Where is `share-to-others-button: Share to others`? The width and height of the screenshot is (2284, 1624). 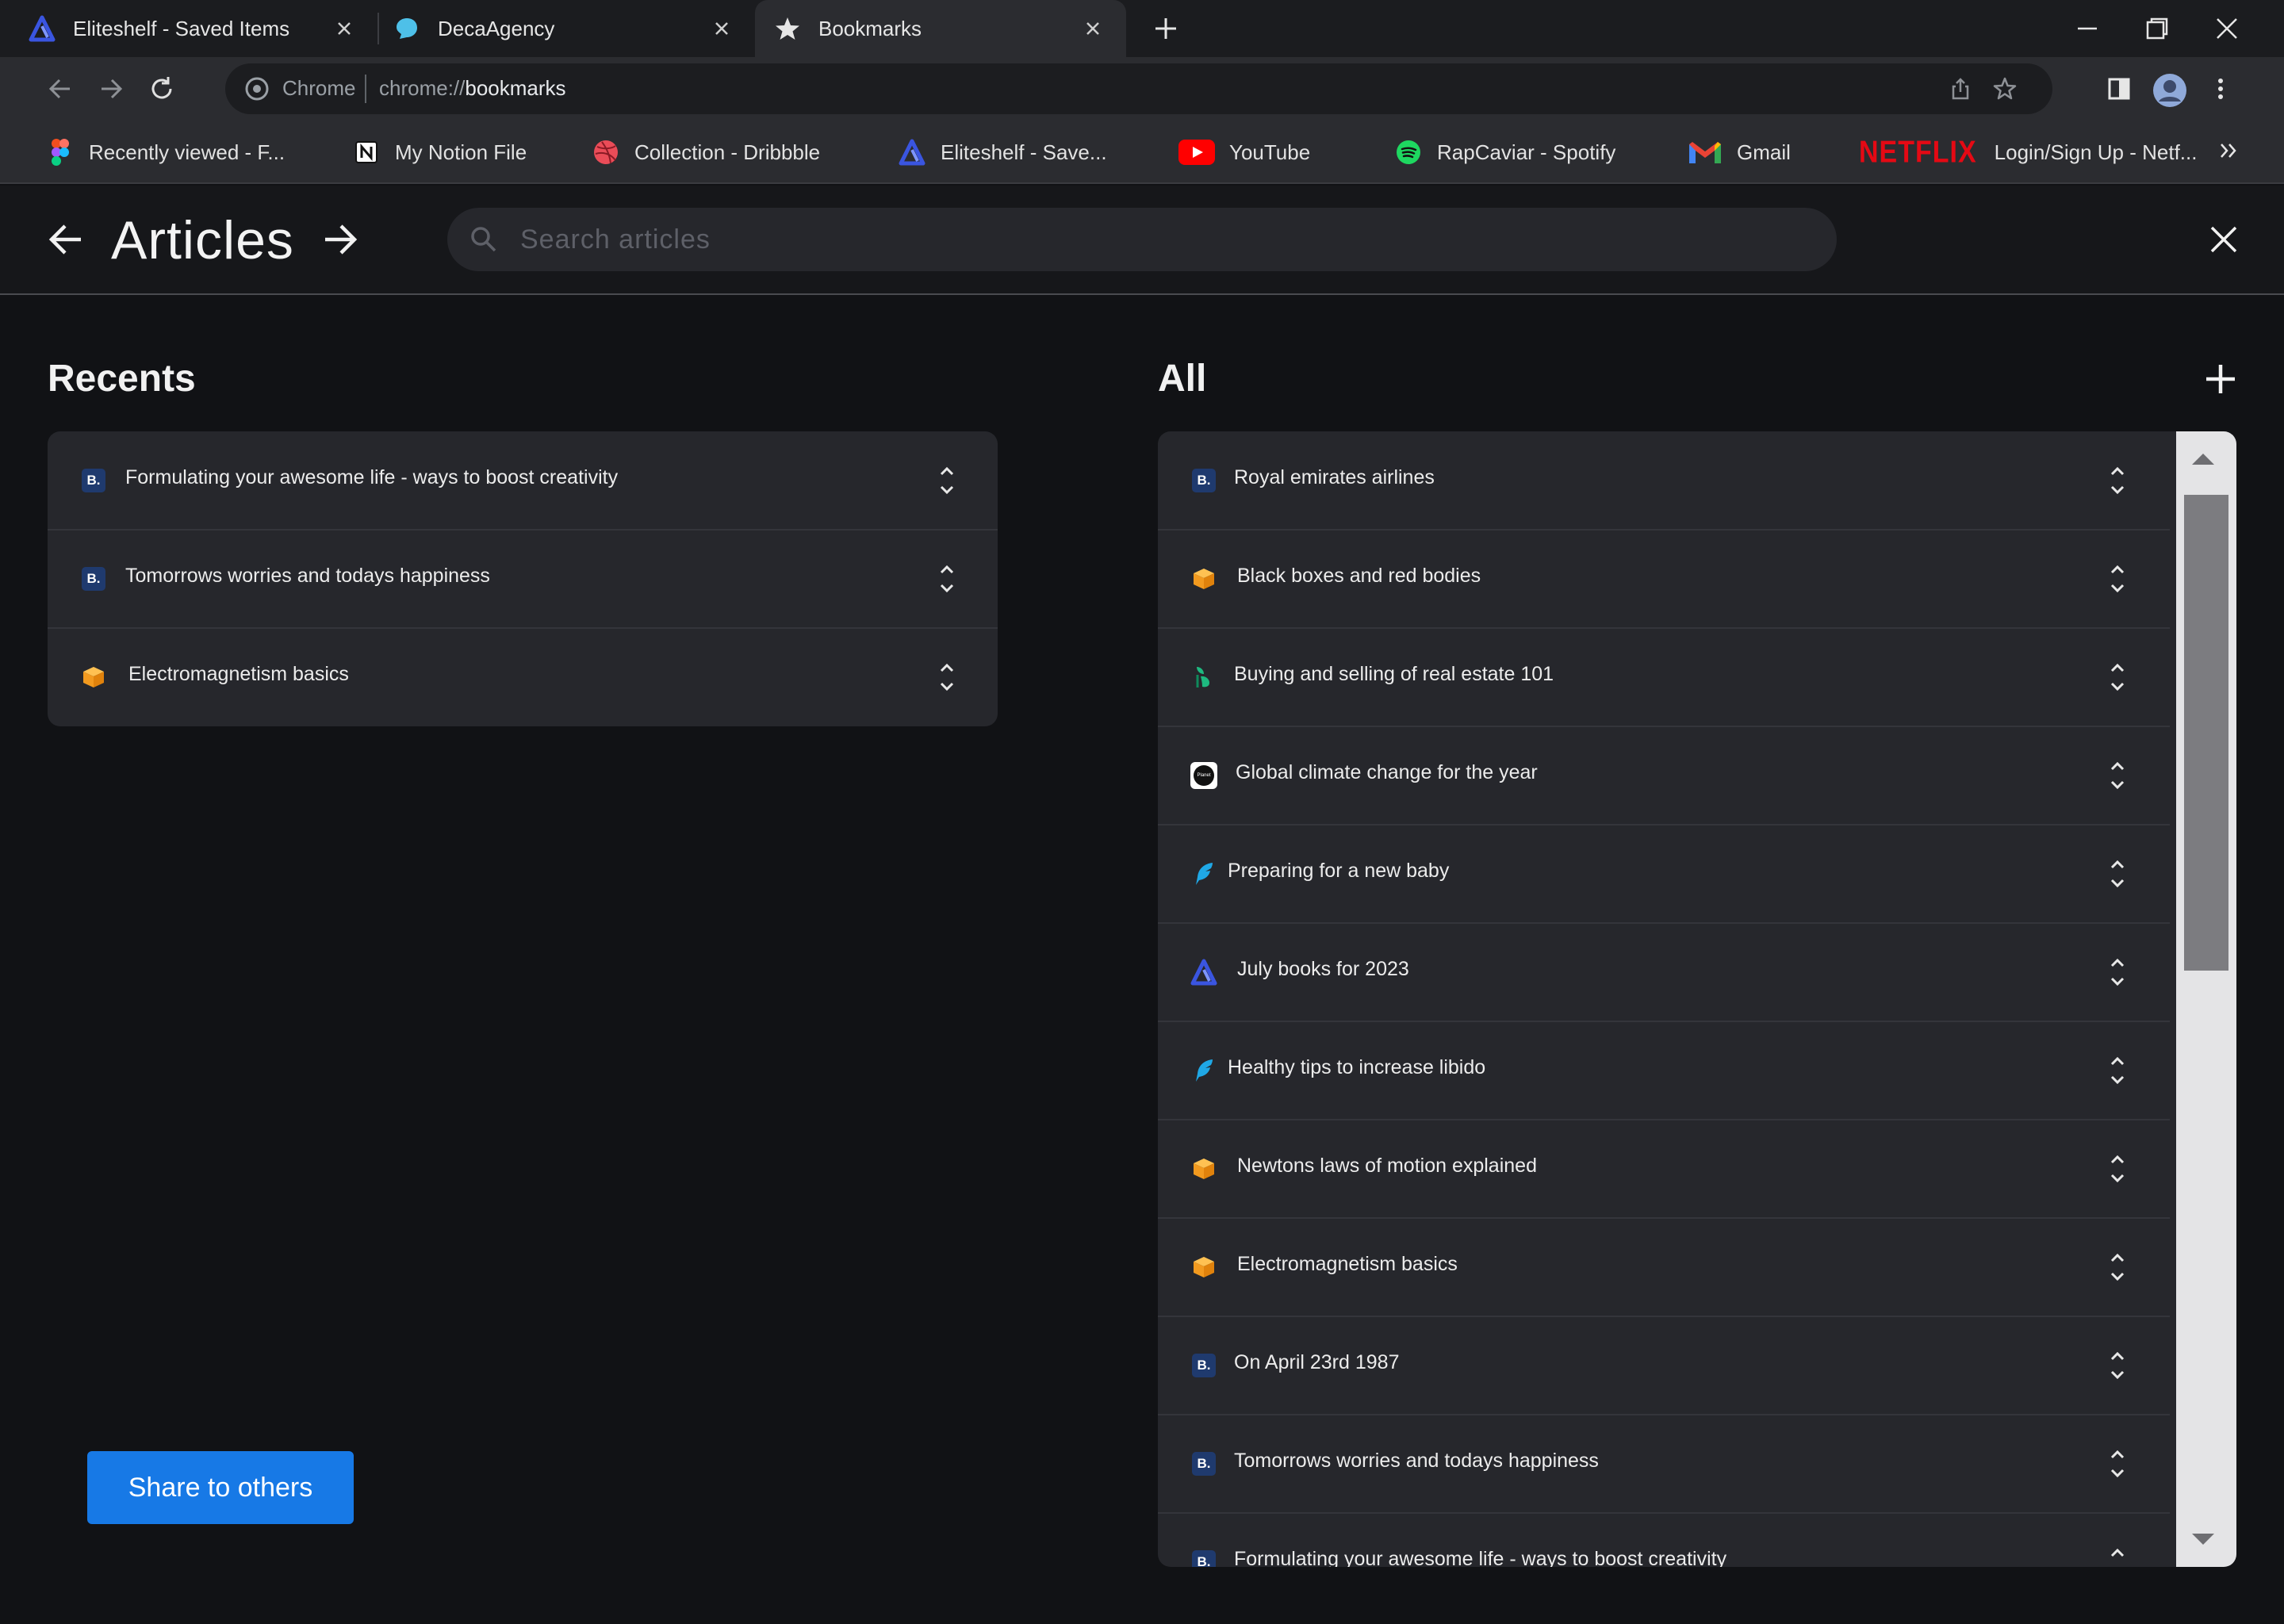
share-to-others-button: Share to others is located at coordinates (220, 1487).